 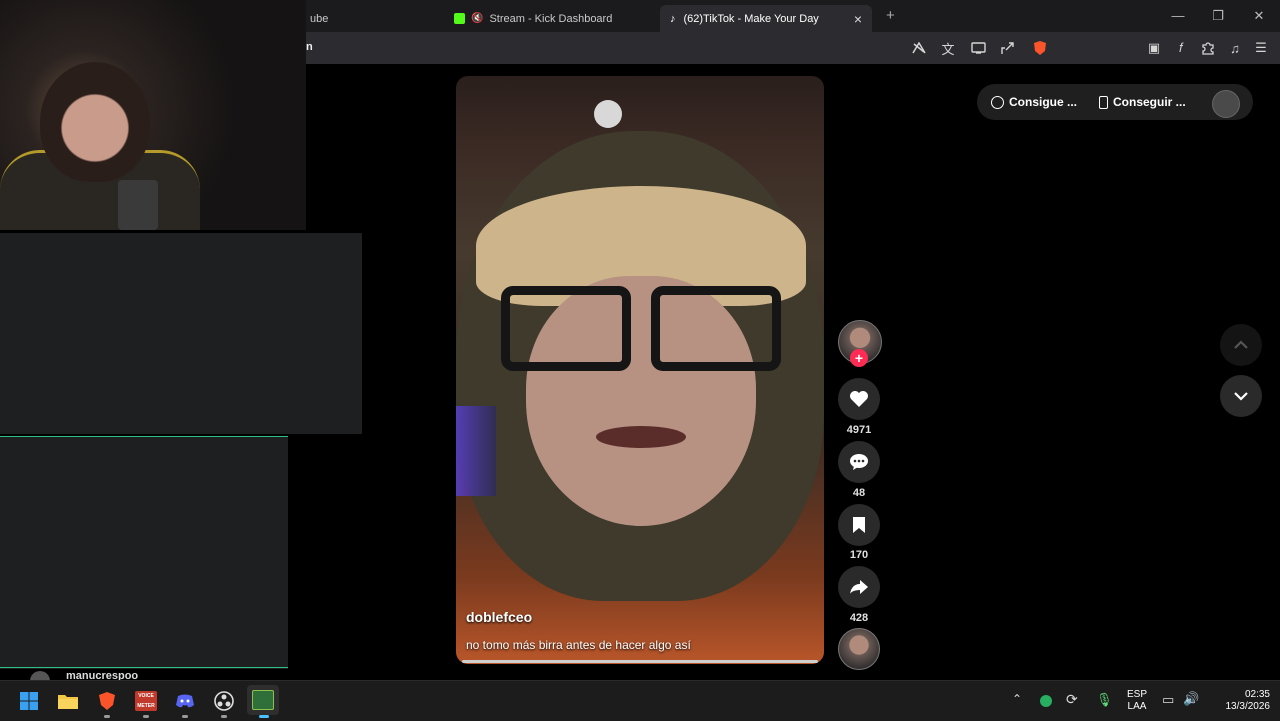 I want to click on bookmark-icon, so click(x=859, y=525).